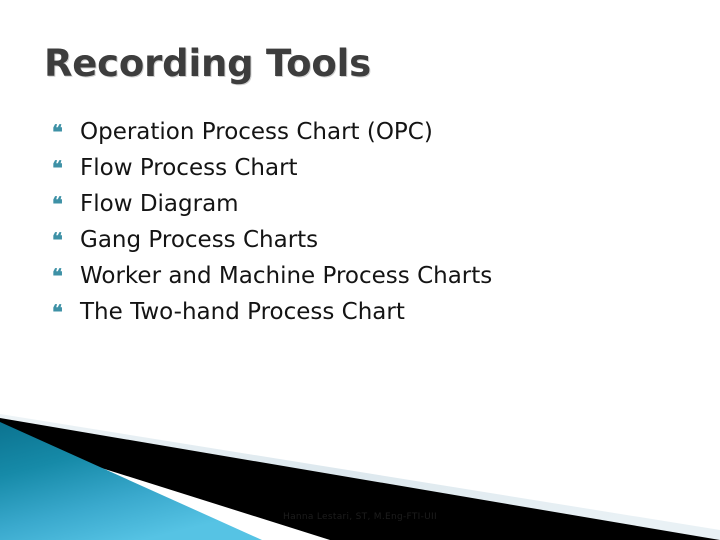  What do you see at coordinates (370, 240) in the screenshot?
I see `list-item: ❝ Gang Process Charts` at bounding box center [370, 240].